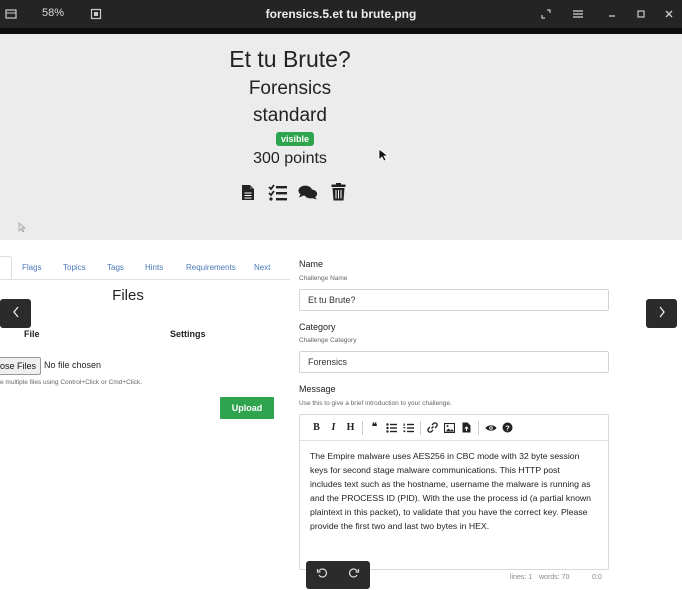 Image resolution: width=682 pixels, height=590 pixels. What do you see at coordinates (317, 327) in the screenshot?
I see `category-label: Category` at bounding box center [317, 327].